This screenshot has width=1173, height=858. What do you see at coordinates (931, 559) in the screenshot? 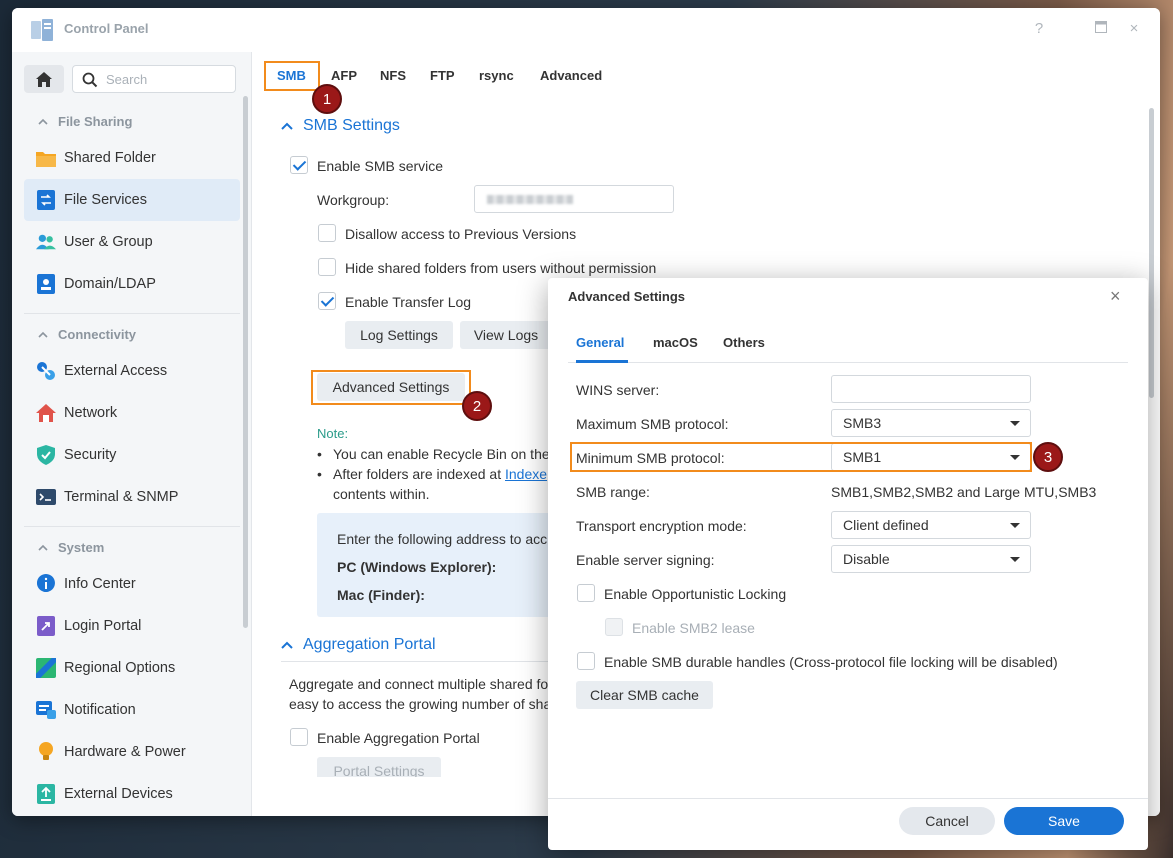
I see `server-signing-select: Disable` at bounding box center [931, 559].